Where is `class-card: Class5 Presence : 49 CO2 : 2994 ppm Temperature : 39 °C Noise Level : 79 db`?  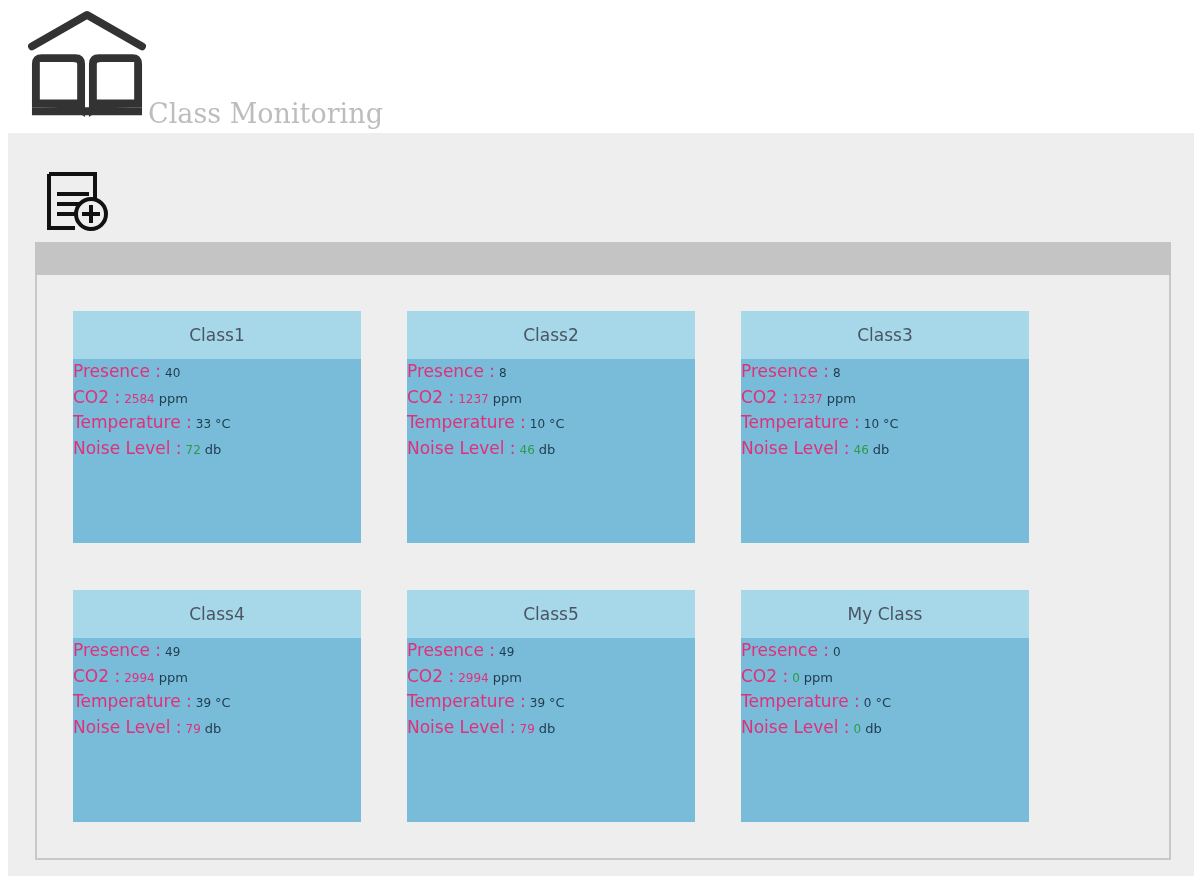 class-card: Class5 Presence : 49 CO2 : 2994 ppm Temperature : 39 °C Noise Level : 79 db is located at coordinates (551, 706).